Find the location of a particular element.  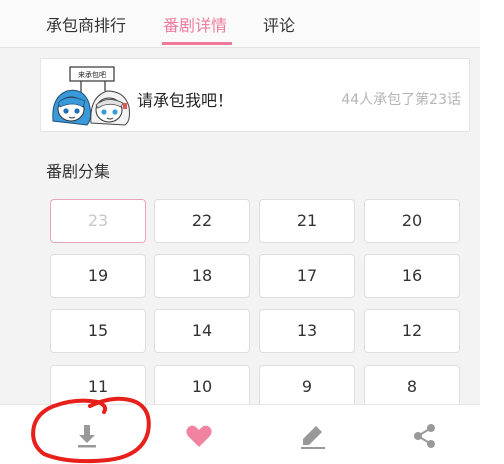

episode-button: 20 is located at coordinates (412, 221).